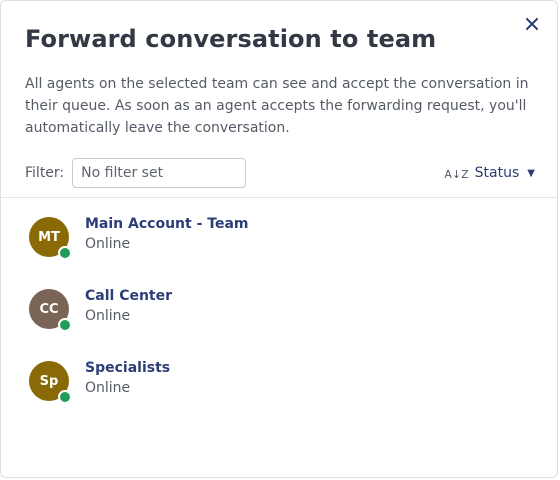  What do you see at coordinates (279, 197) in the screenshot?
I see `divider` at bounding box center [279, 197].